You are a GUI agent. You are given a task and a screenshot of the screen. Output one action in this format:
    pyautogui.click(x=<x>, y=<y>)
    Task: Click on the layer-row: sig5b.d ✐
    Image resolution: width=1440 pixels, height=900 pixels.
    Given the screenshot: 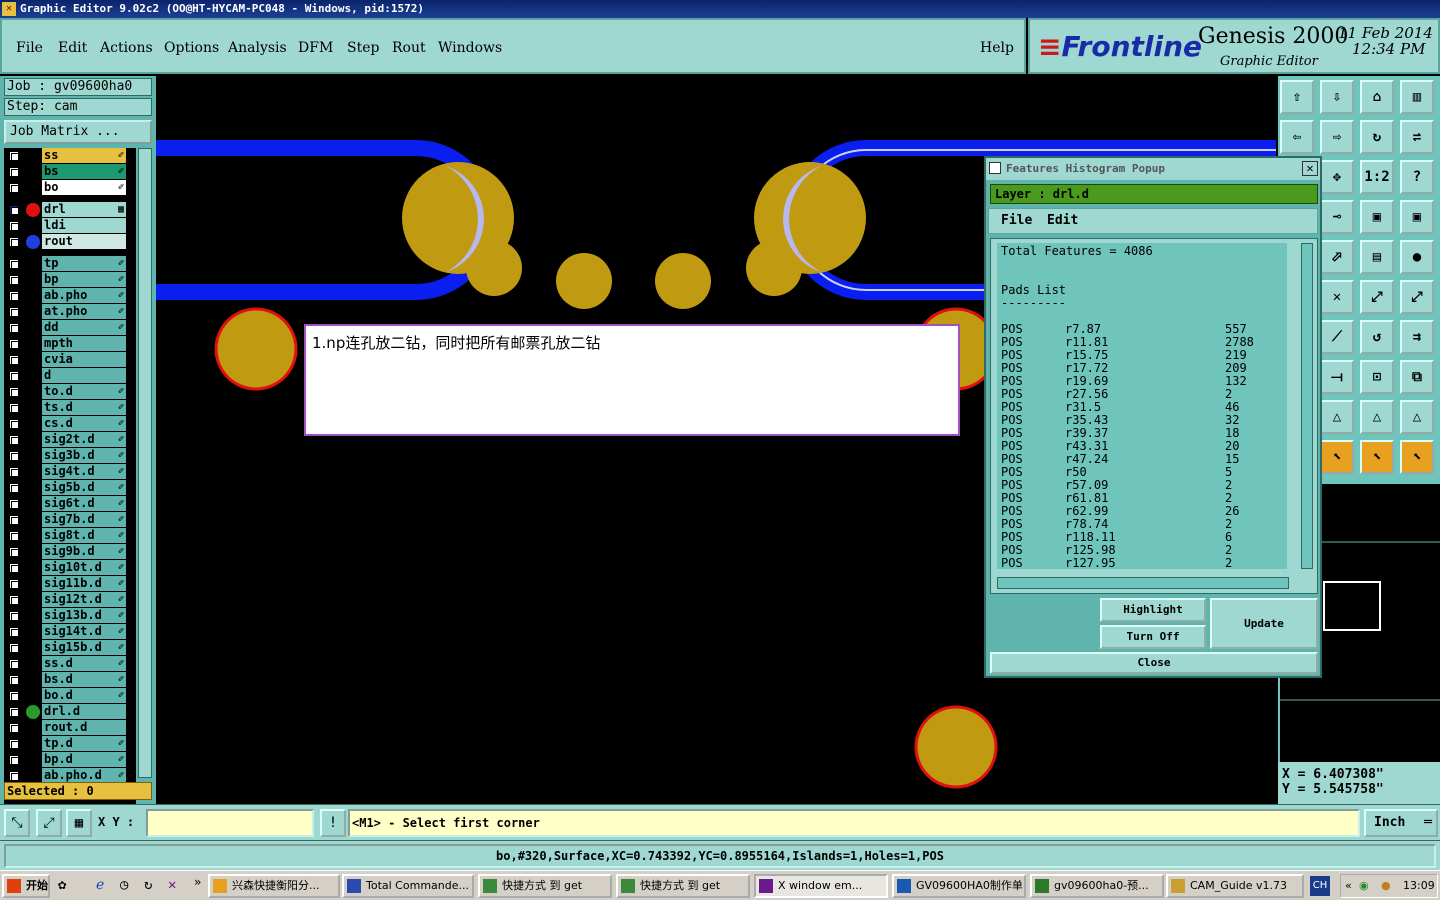 What is the action you would take?
    pyautogui.click(x=70, y=488)
    